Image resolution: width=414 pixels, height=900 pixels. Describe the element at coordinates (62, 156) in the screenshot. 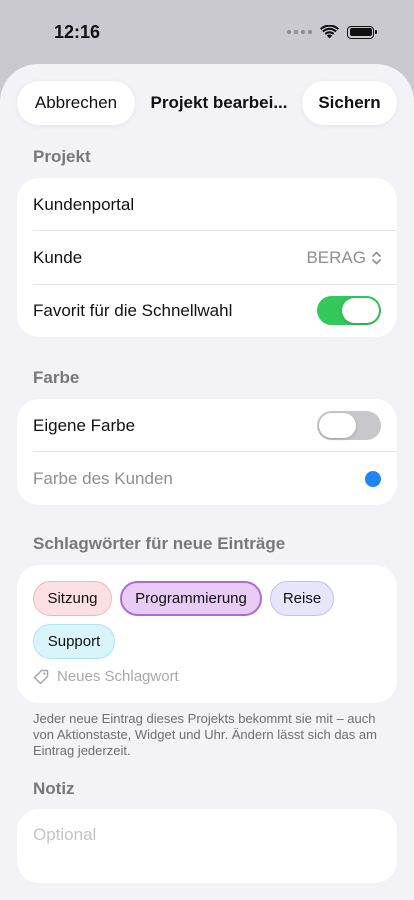

I see `section-header-projekt: Projekt` at that location.